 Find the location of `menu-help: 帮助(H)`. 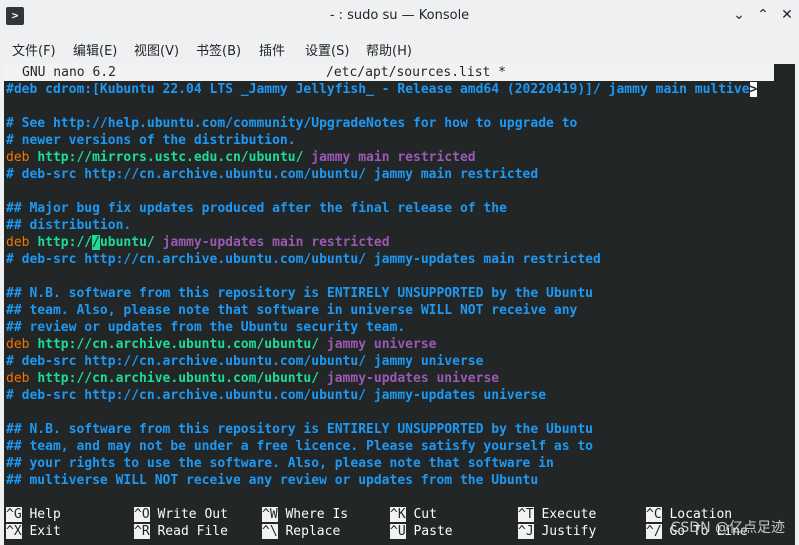

menu-help: 帮助(H) is located at coordinates (389, 49).